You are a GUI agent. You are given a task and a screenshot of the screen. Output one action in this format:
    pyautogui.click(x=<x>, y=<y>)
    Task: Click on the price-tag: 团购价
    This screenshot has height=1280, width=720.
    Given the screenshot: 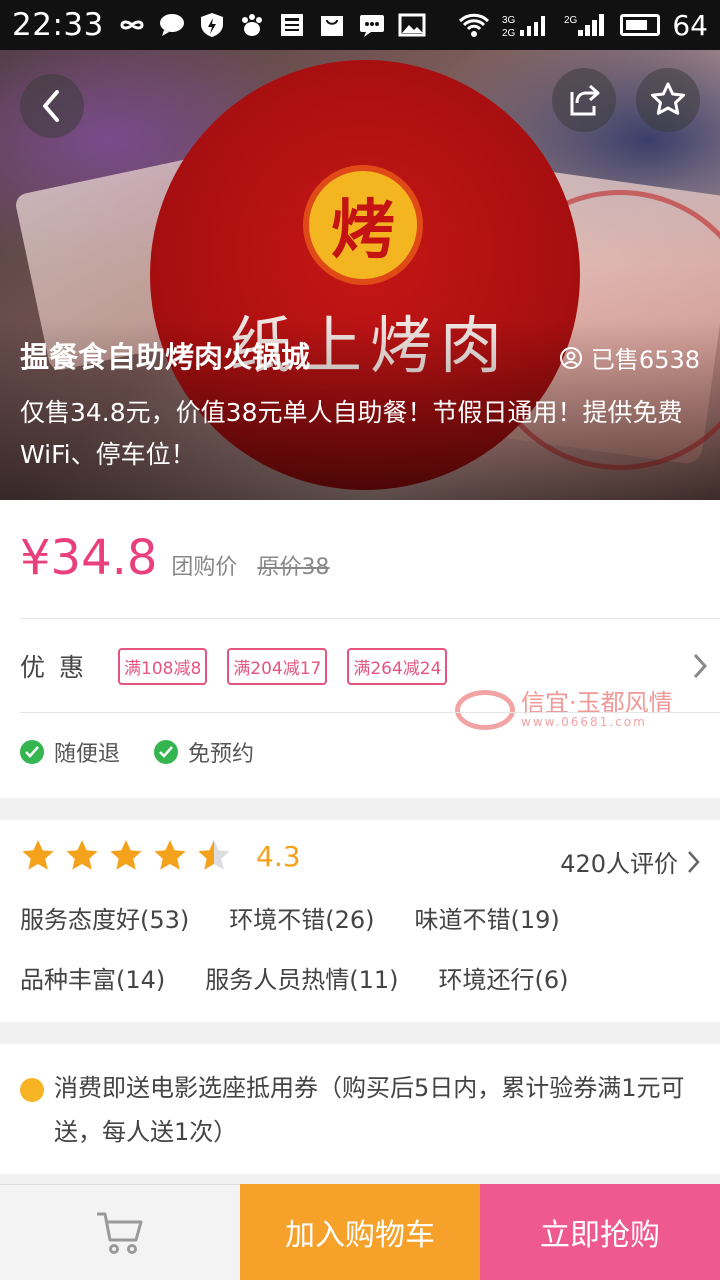 What is the action you would take?
    pyautogui.click(x=204, y=567)
    